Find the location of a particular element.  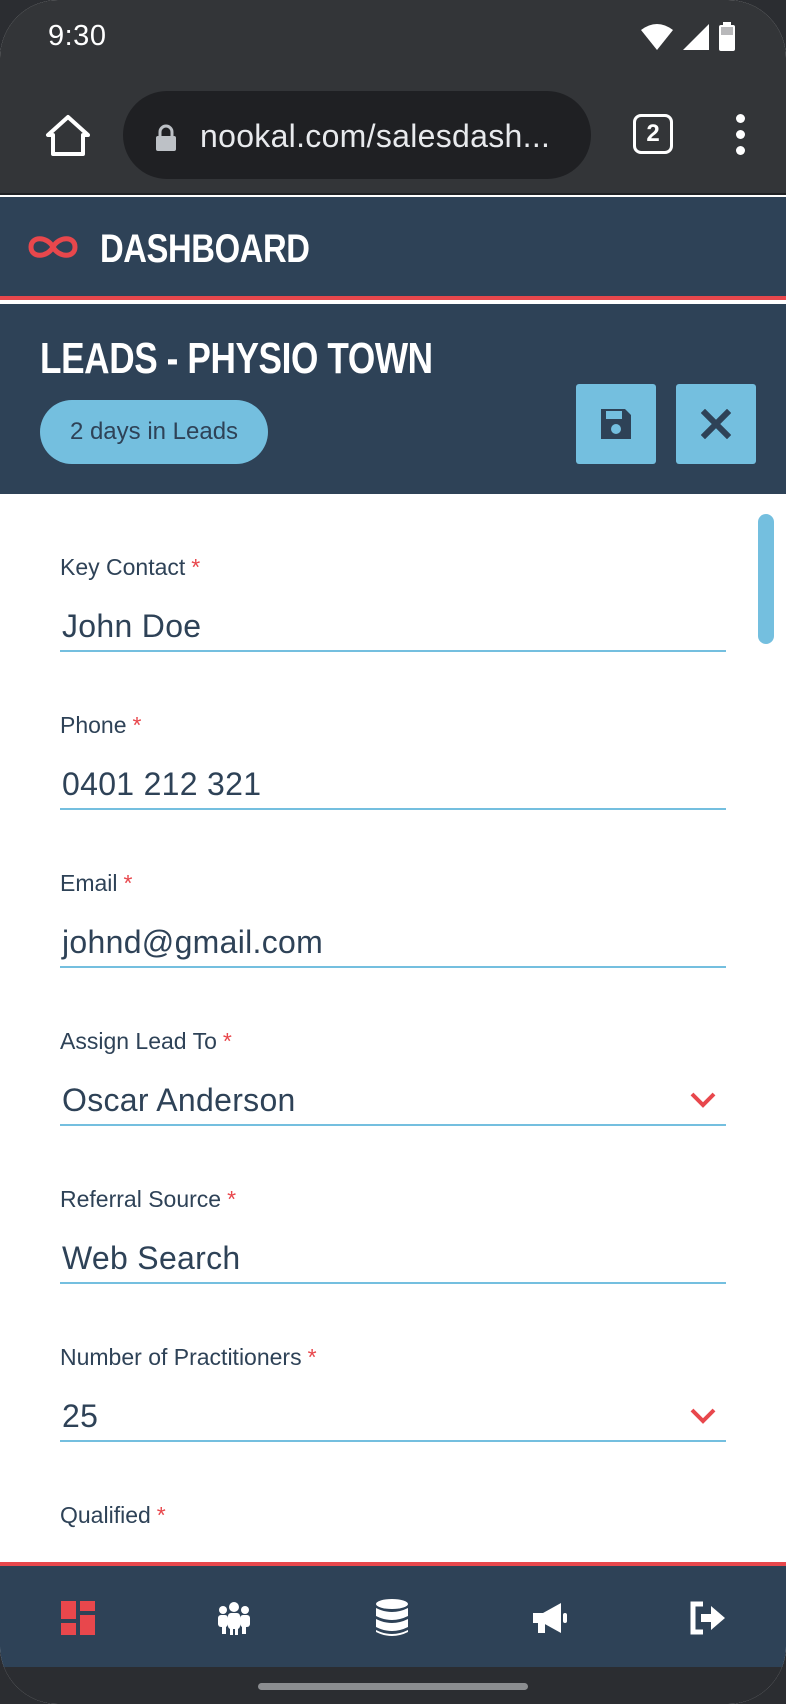

lead-title: LEADS - PHYSIO TOWN is located at coordinates (236, 358).